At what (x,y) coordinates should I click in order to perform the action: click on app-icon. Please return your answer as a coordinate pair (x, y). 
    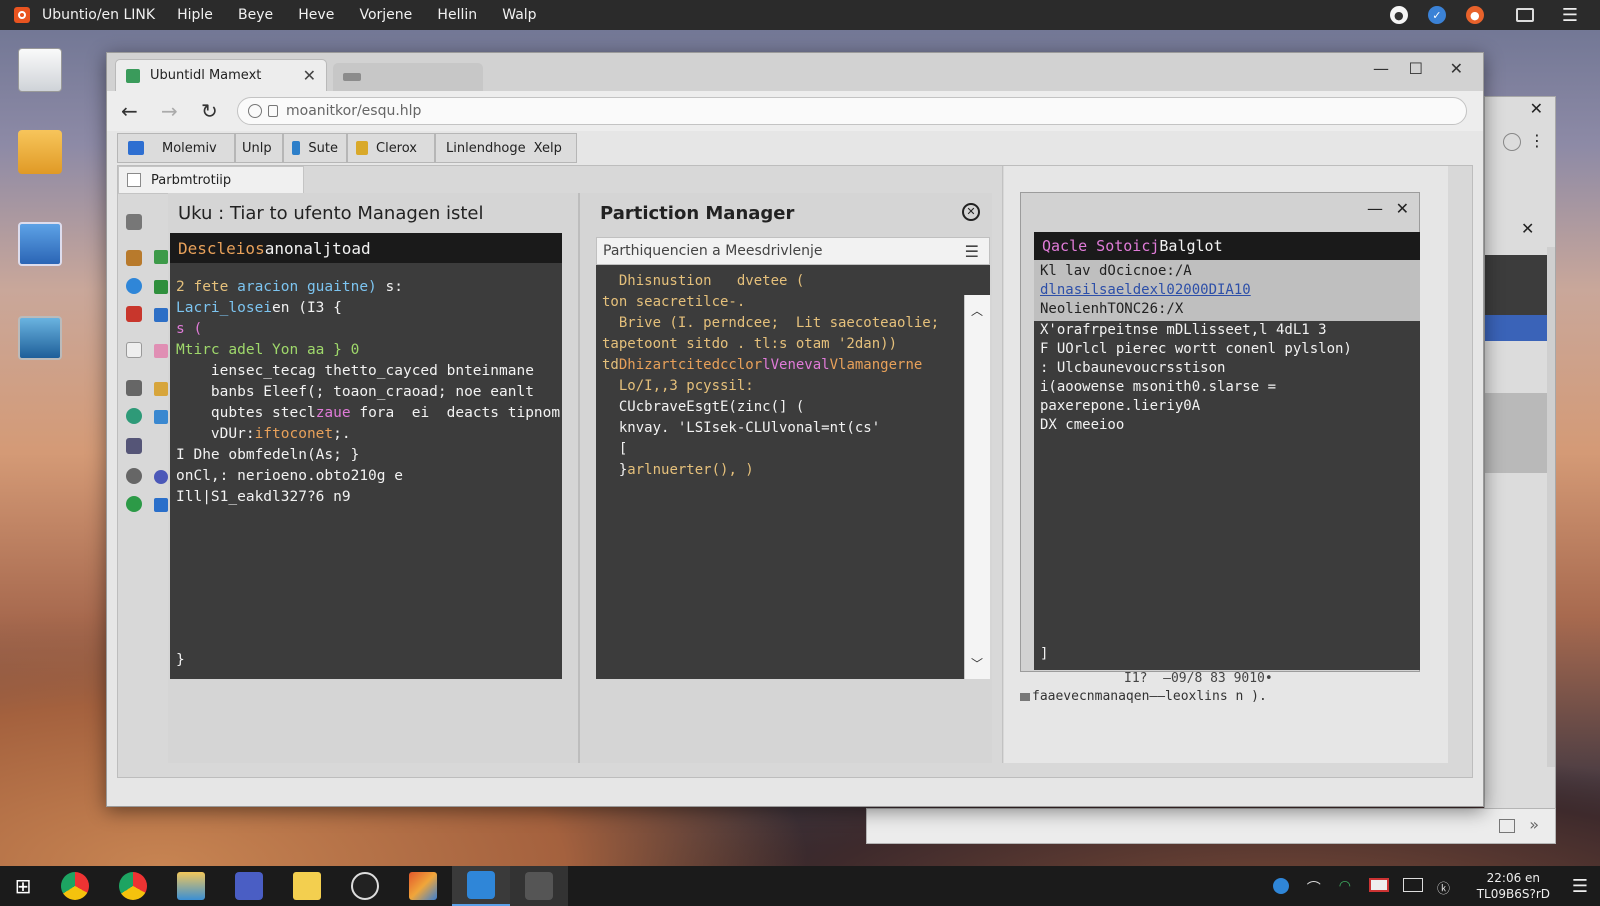
    Looking at the image, I should click on (40, 244).